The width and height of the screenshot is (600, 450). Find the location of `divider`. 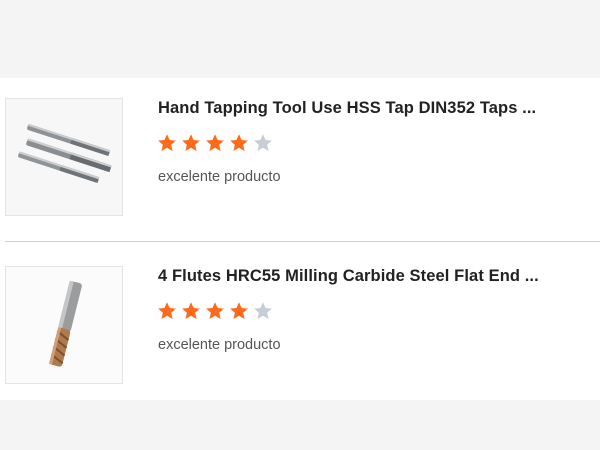

divider is located at coordinates (302, 241).